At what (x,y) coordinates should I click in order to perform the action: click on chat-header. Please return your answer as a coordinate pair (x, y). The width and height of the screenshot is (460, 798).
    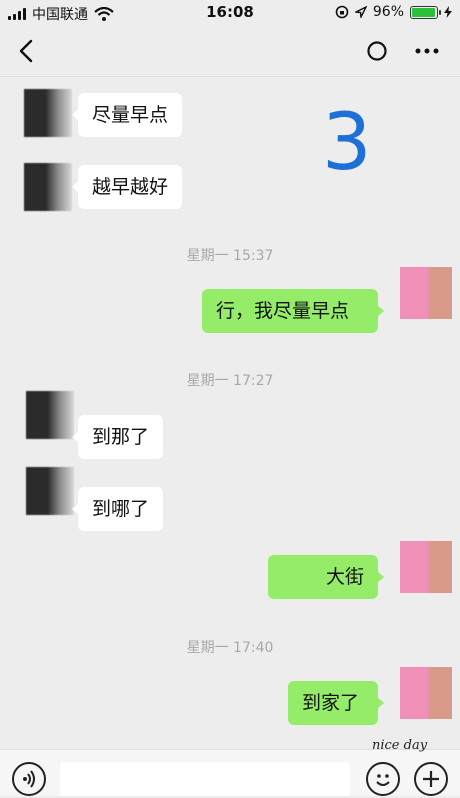
    Looking at the image, I should click on (230, 51).